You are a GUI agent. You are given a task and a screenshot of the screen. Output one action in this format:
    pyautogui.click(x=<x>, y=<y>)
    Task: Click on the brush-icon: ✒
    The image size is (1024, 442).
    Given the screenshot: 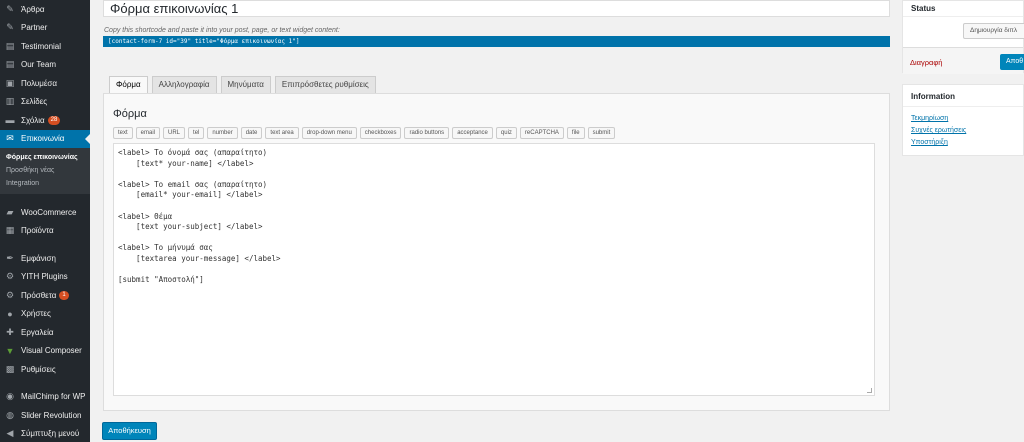 What is the action you would take?
    pyautogui.click(x=10, y=257)
    